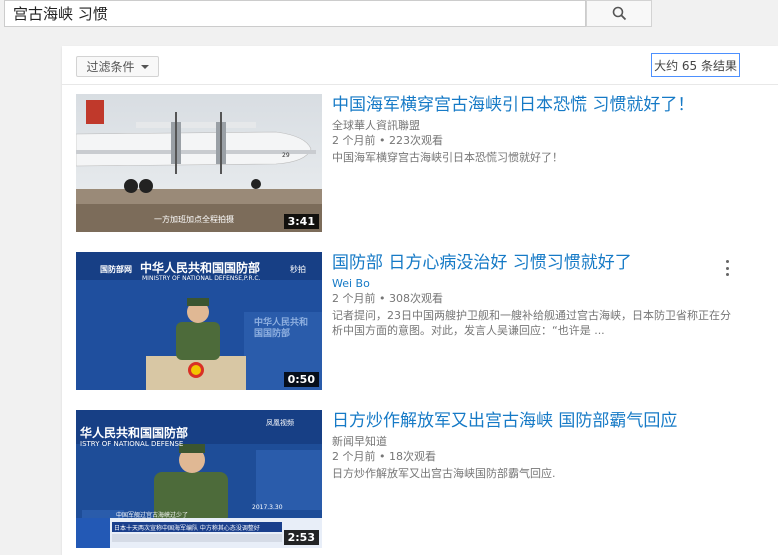 The height and width of the screenshot is (555, 778). I want to click on thumbnail-logo: 国防部网, so click(116, 269).